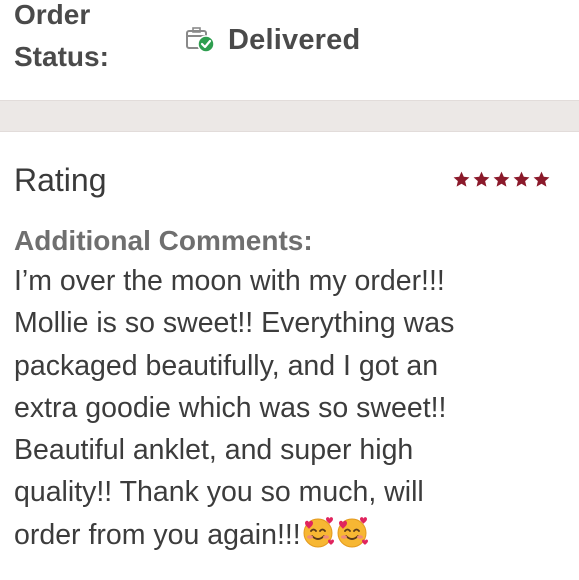 This screenshot has width=579, height=580. Describe the element at coordinates (201, 40) in the screenshot. I see `package-check-icon` at that location.